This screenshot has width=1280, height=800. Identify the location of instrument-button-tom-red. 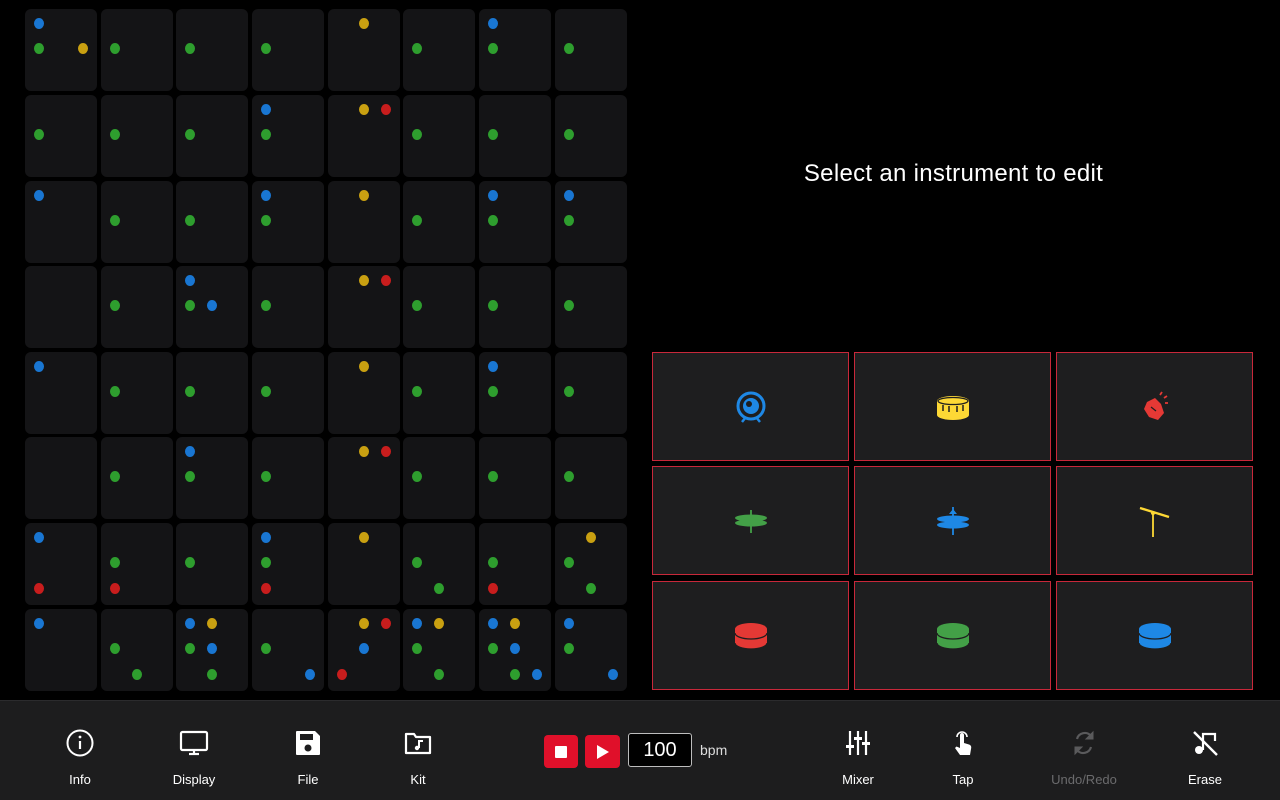
(750, 635).